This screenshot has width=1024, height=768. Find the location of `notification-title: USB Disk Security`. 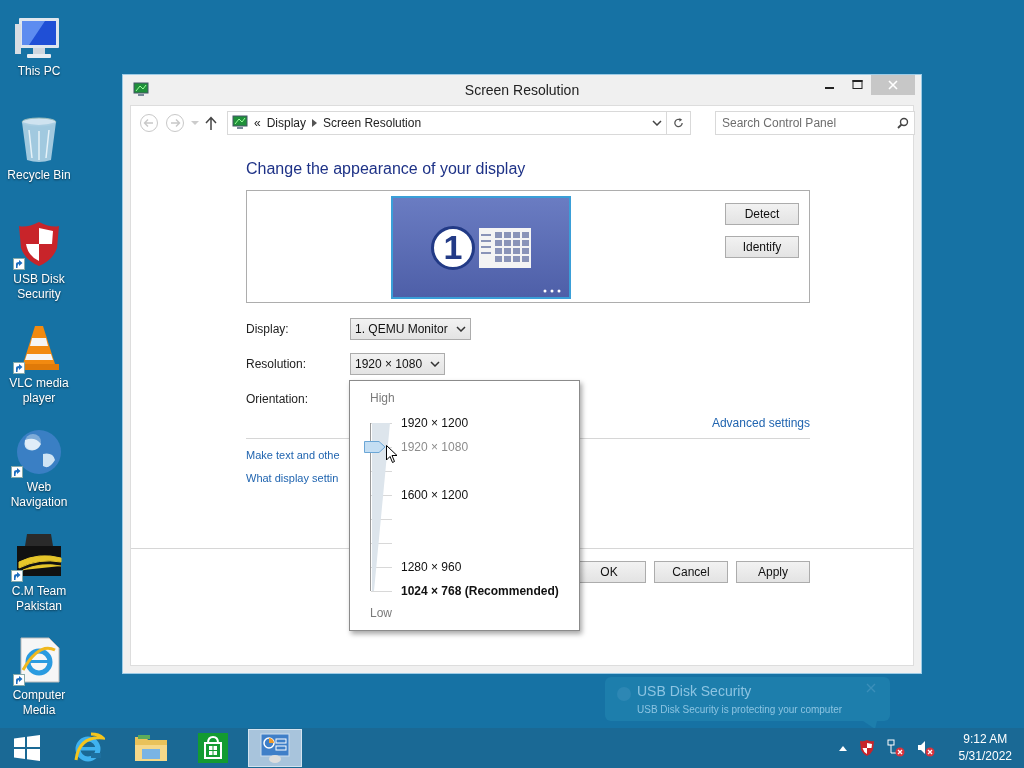

notification-title: USB Disk Security is located at coordinates (694, 691).